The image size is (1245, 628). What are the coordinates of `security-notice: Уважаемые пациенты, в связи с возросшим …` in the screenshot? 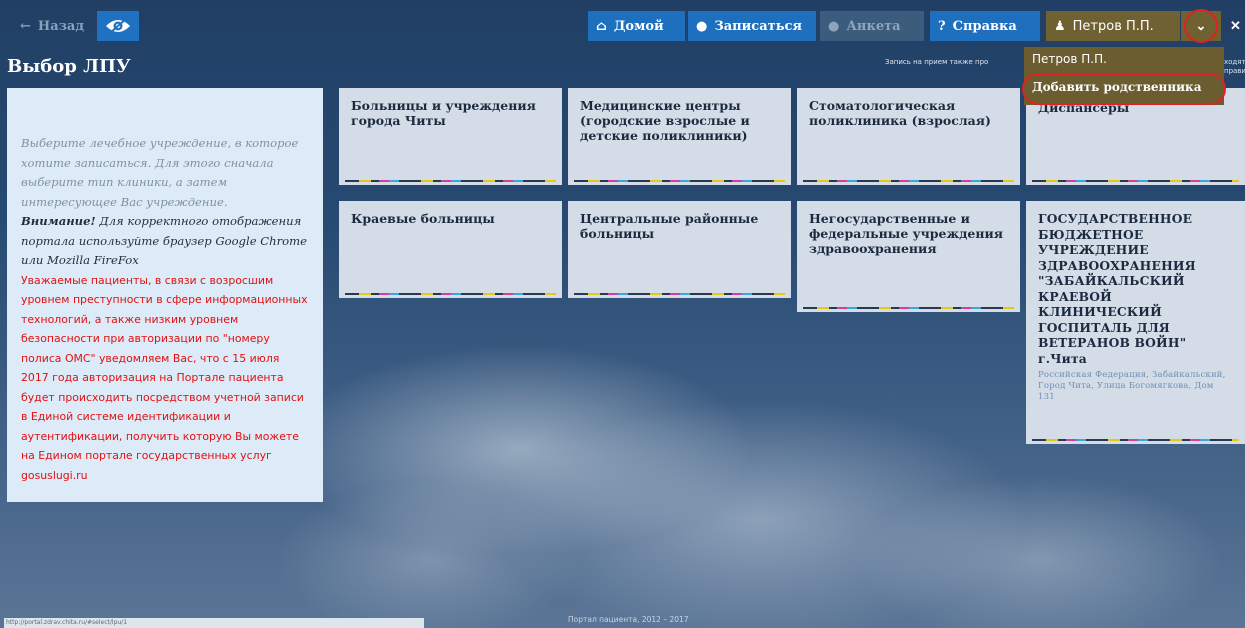 It's located at (164, 377).